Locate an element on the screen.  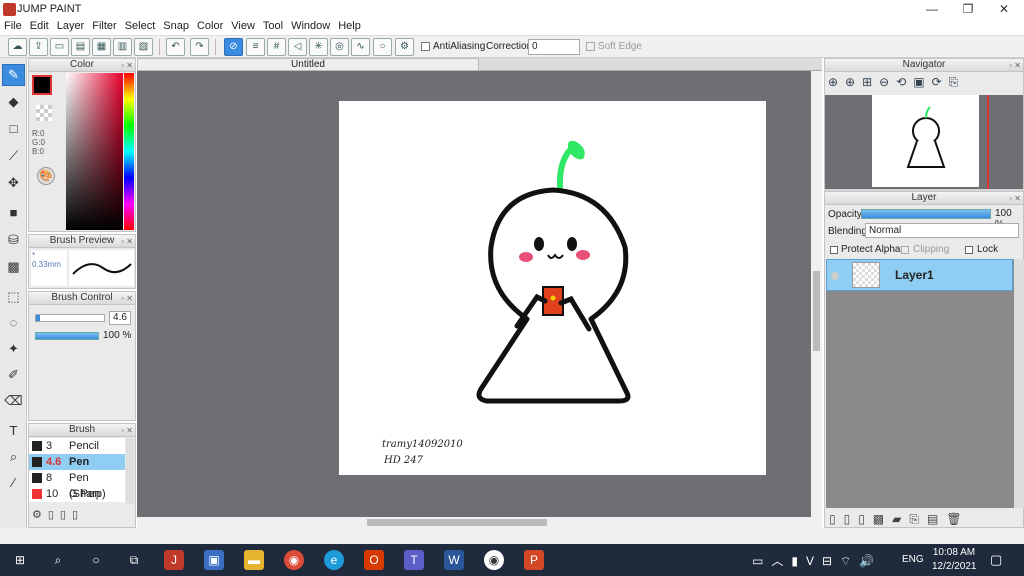
layer-actions-toolbar: ▯▯▯▩▰⎘▤🗑 is located at coordinates (899, 519).